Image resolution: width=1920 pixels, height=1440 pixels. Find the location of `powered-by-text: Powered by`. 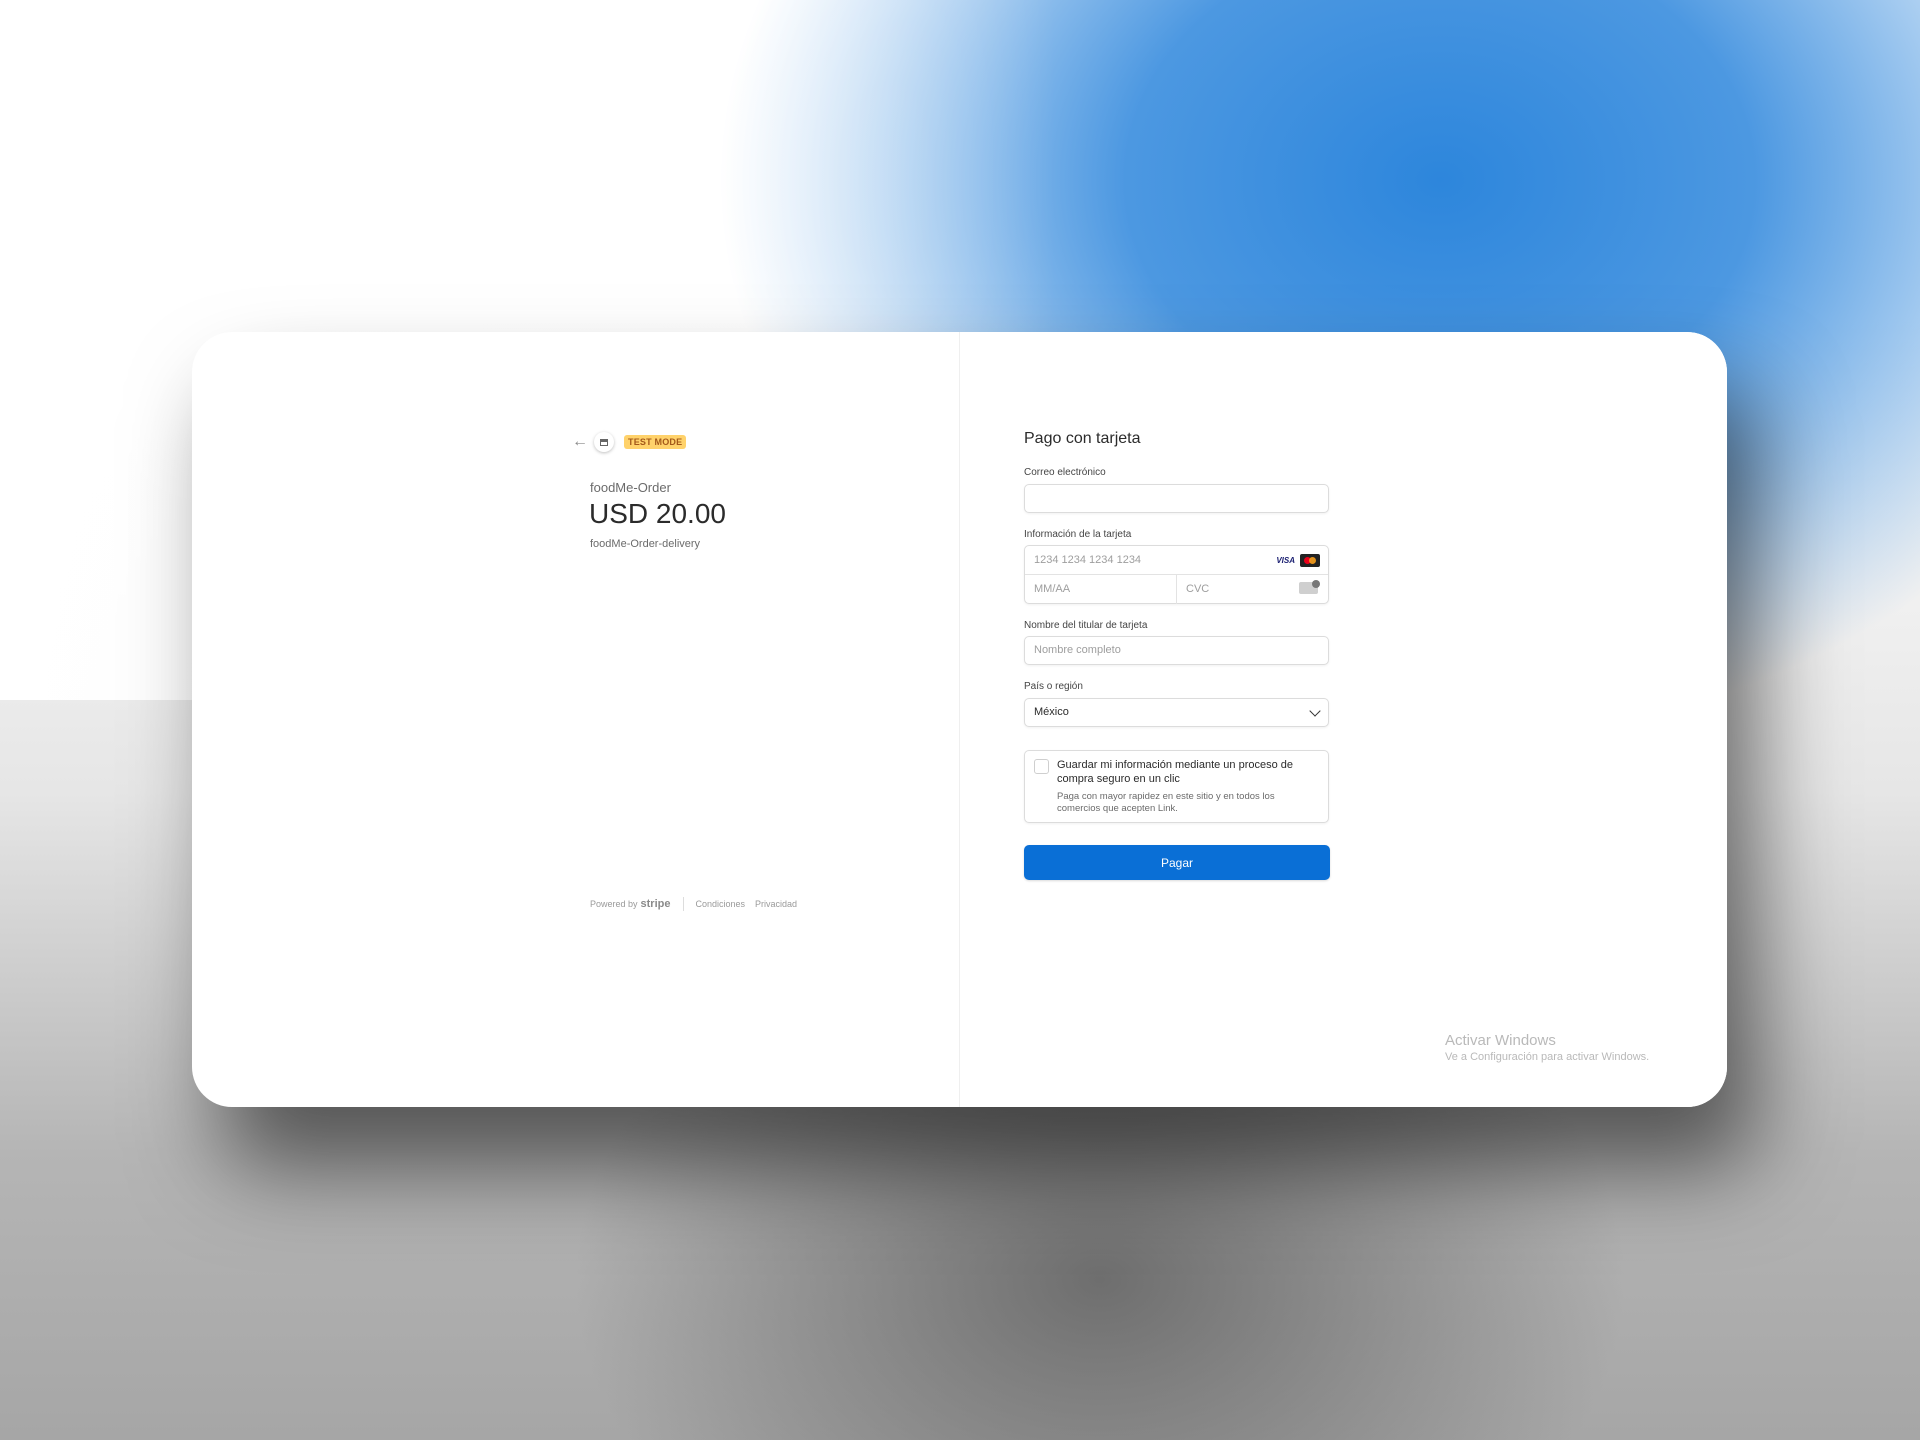

powered-by-text: Powered by is located at coordinates (614, 904).